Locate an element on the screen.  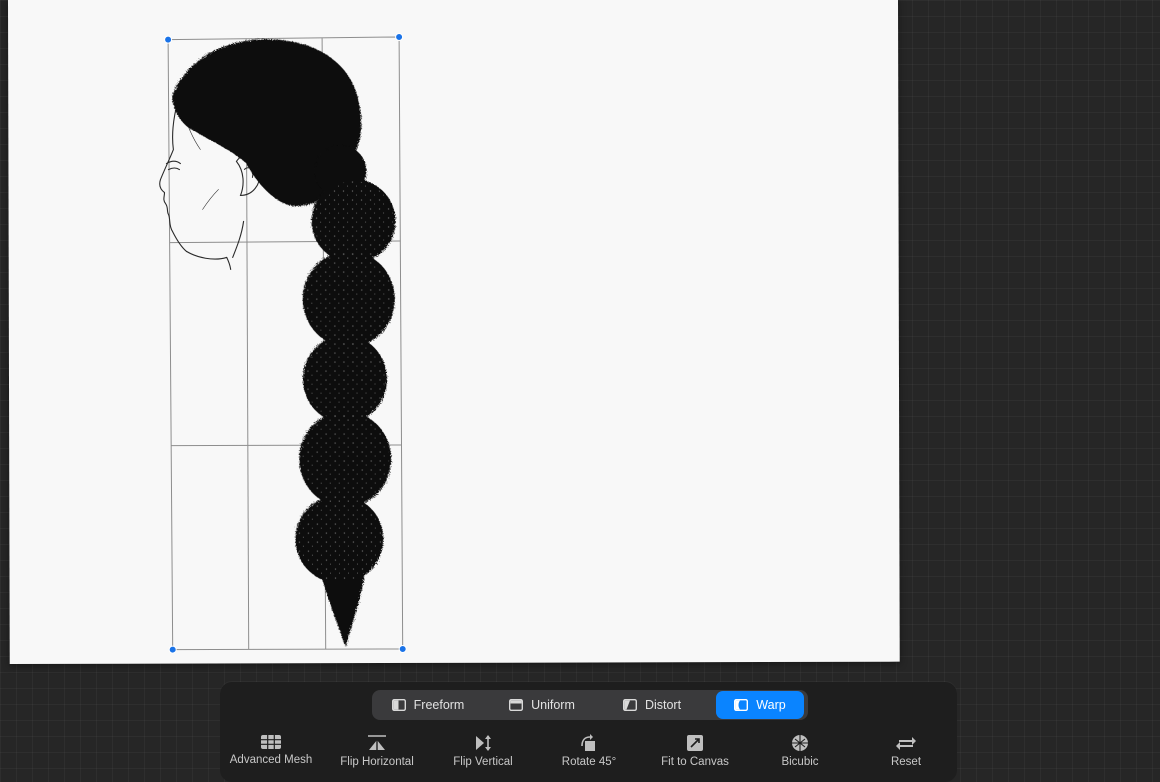
rotate-45-button: Rotate 45° is located at coordinates (589, 751).